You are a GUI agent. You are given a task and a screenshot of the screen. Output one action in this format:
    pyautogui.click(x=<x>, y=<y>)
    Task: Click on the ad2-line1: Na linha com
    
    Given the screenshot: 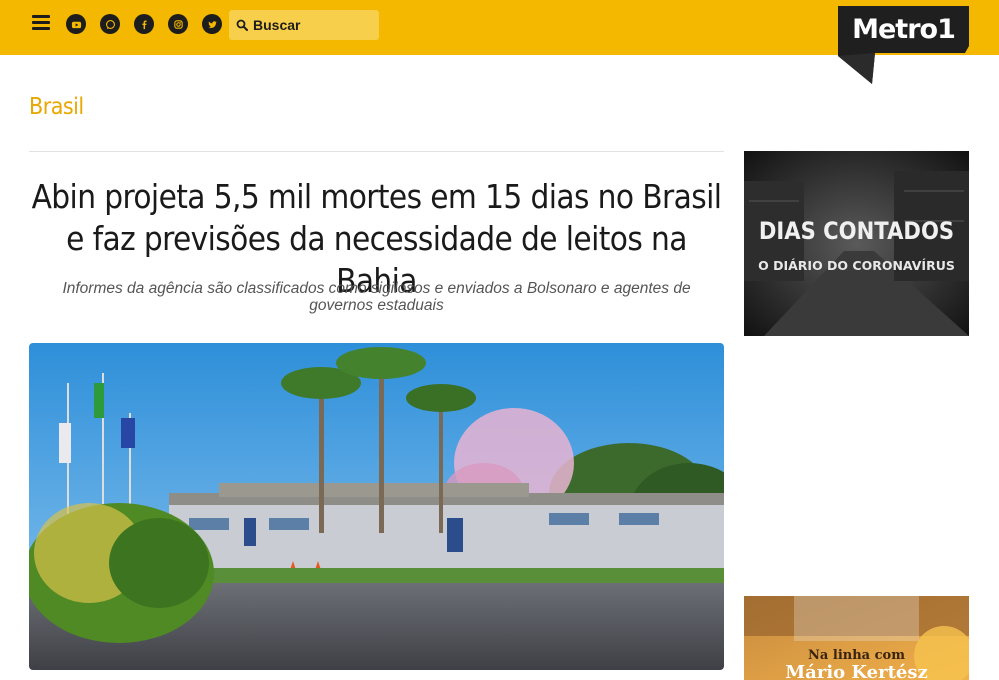 What is the action you would take?
    pyautogui.click(x=856, y=655)
    